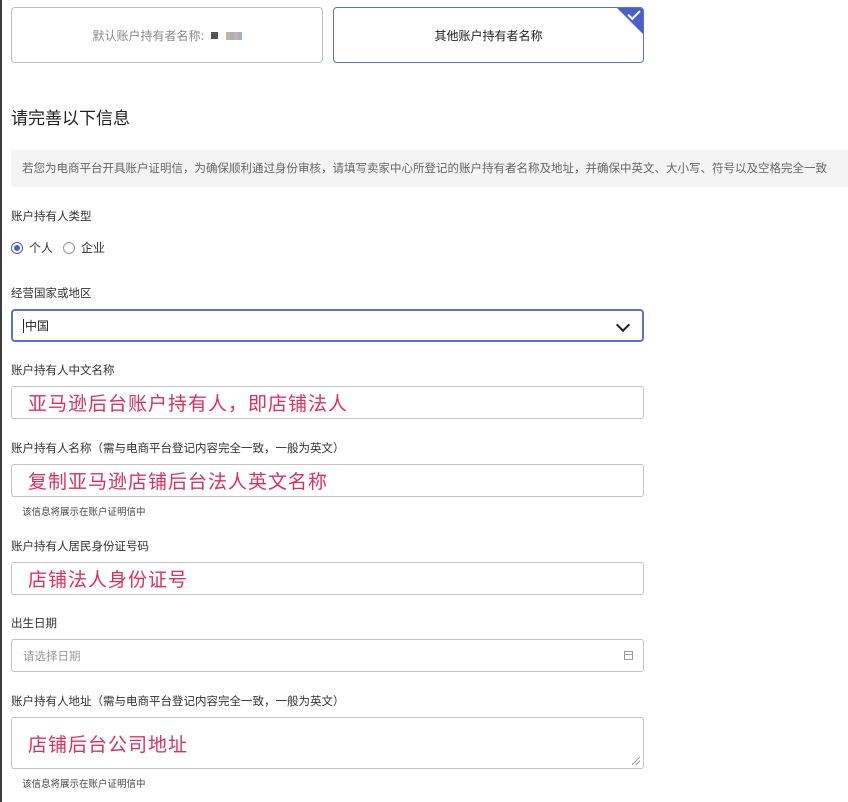  What do you see at coordinates (327, 655) in the screenshot?
I see `birth-date-picker: 请选择日期` at bounding box center [327, 655].